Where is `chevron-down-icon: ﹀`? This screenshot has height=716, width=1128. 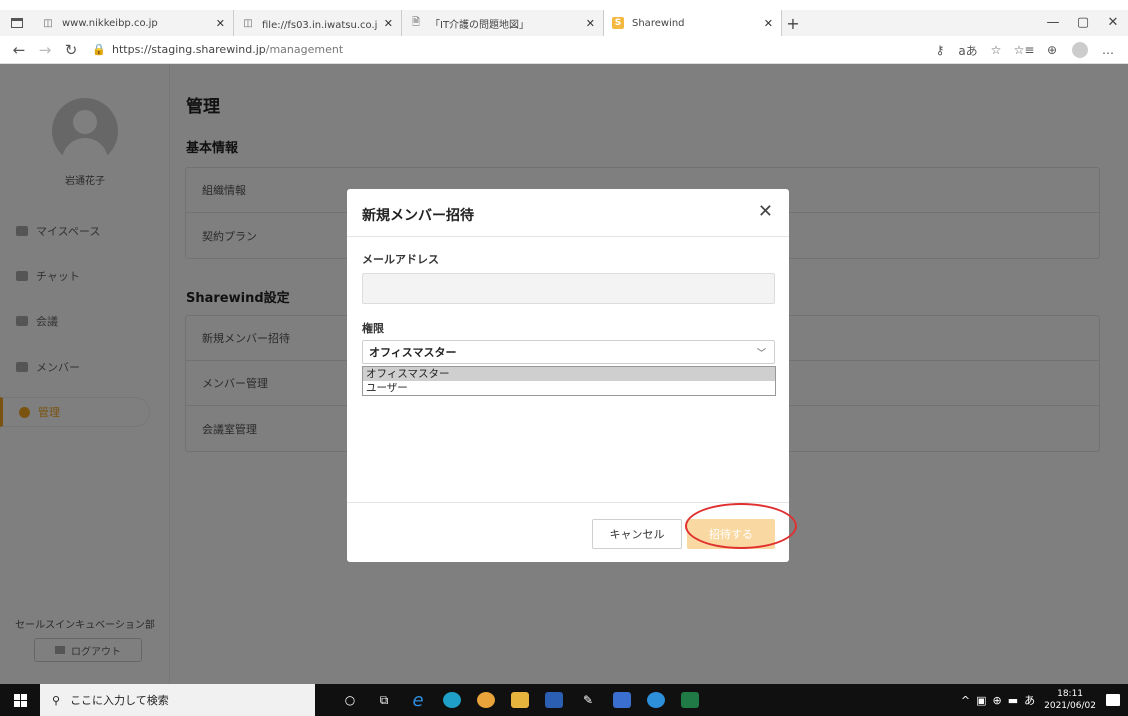
chevron-down-icon: ﹀ is located at coordinates (761, 354).